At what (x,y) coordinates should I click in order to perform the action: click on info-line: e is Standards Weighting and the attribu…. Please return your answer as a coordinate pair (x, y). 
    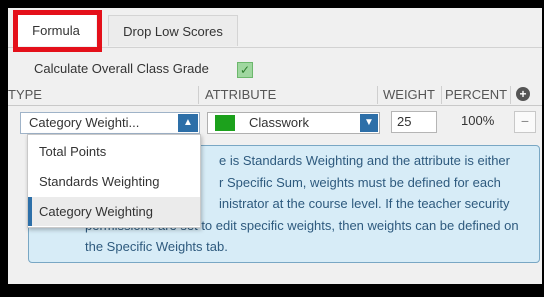
    Looking at the image, I should click on (364, 160).